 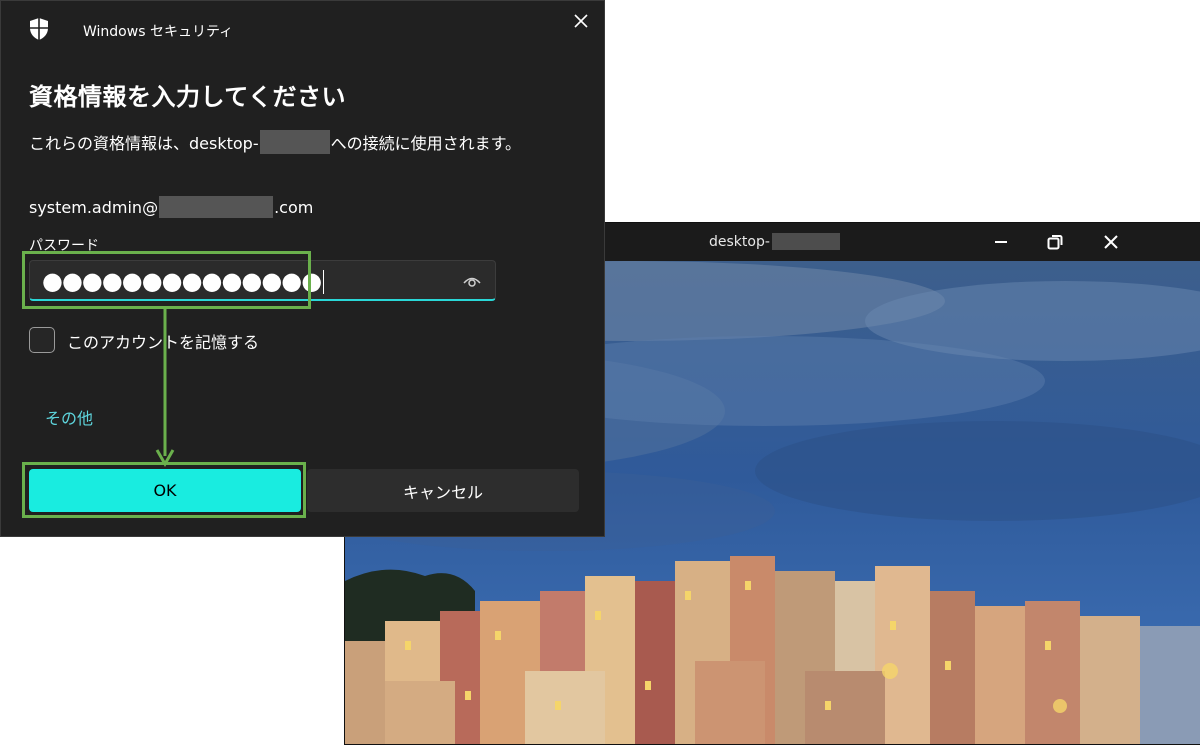 What do you see at coordinates (39, 29) in the screenshot?
I see `shield-icon` at bounding box center [39, 29].